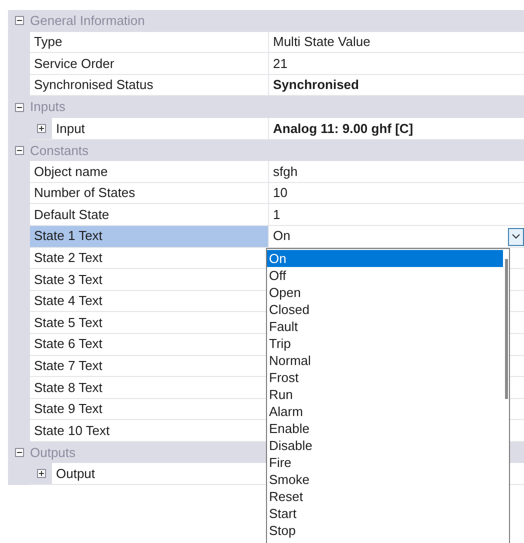  I want to click on category-title: General Information, so click(87, 21).